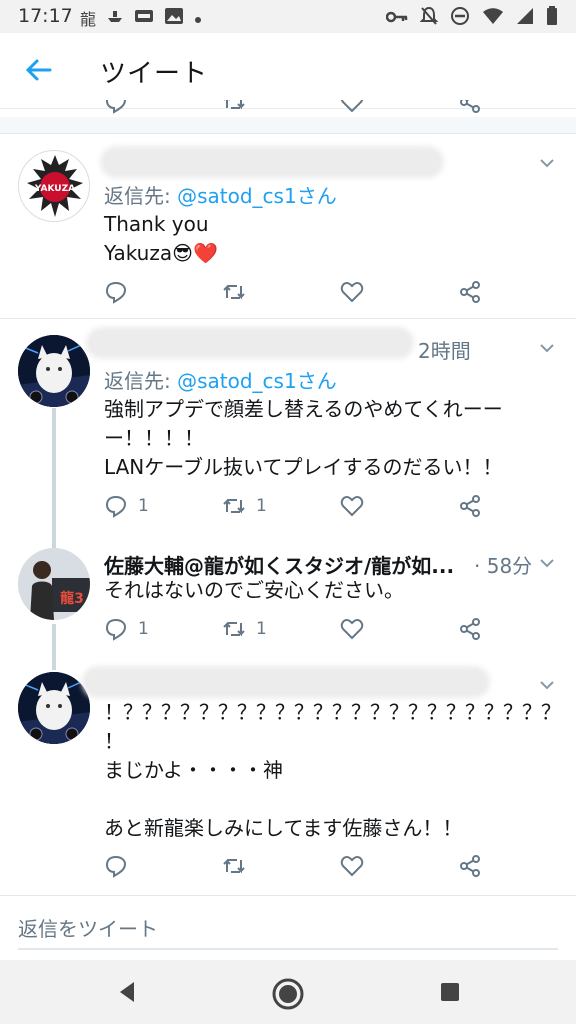  I want to click on retweet-count: 1, so click(261, 629).